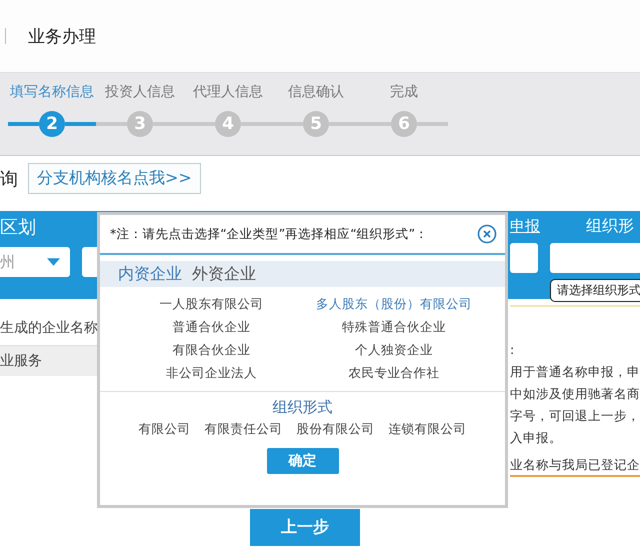  I want to click on dialog-note: *注：请先点击选择“企业类型”再选择相应“组织形式”：, so click(269, 234).